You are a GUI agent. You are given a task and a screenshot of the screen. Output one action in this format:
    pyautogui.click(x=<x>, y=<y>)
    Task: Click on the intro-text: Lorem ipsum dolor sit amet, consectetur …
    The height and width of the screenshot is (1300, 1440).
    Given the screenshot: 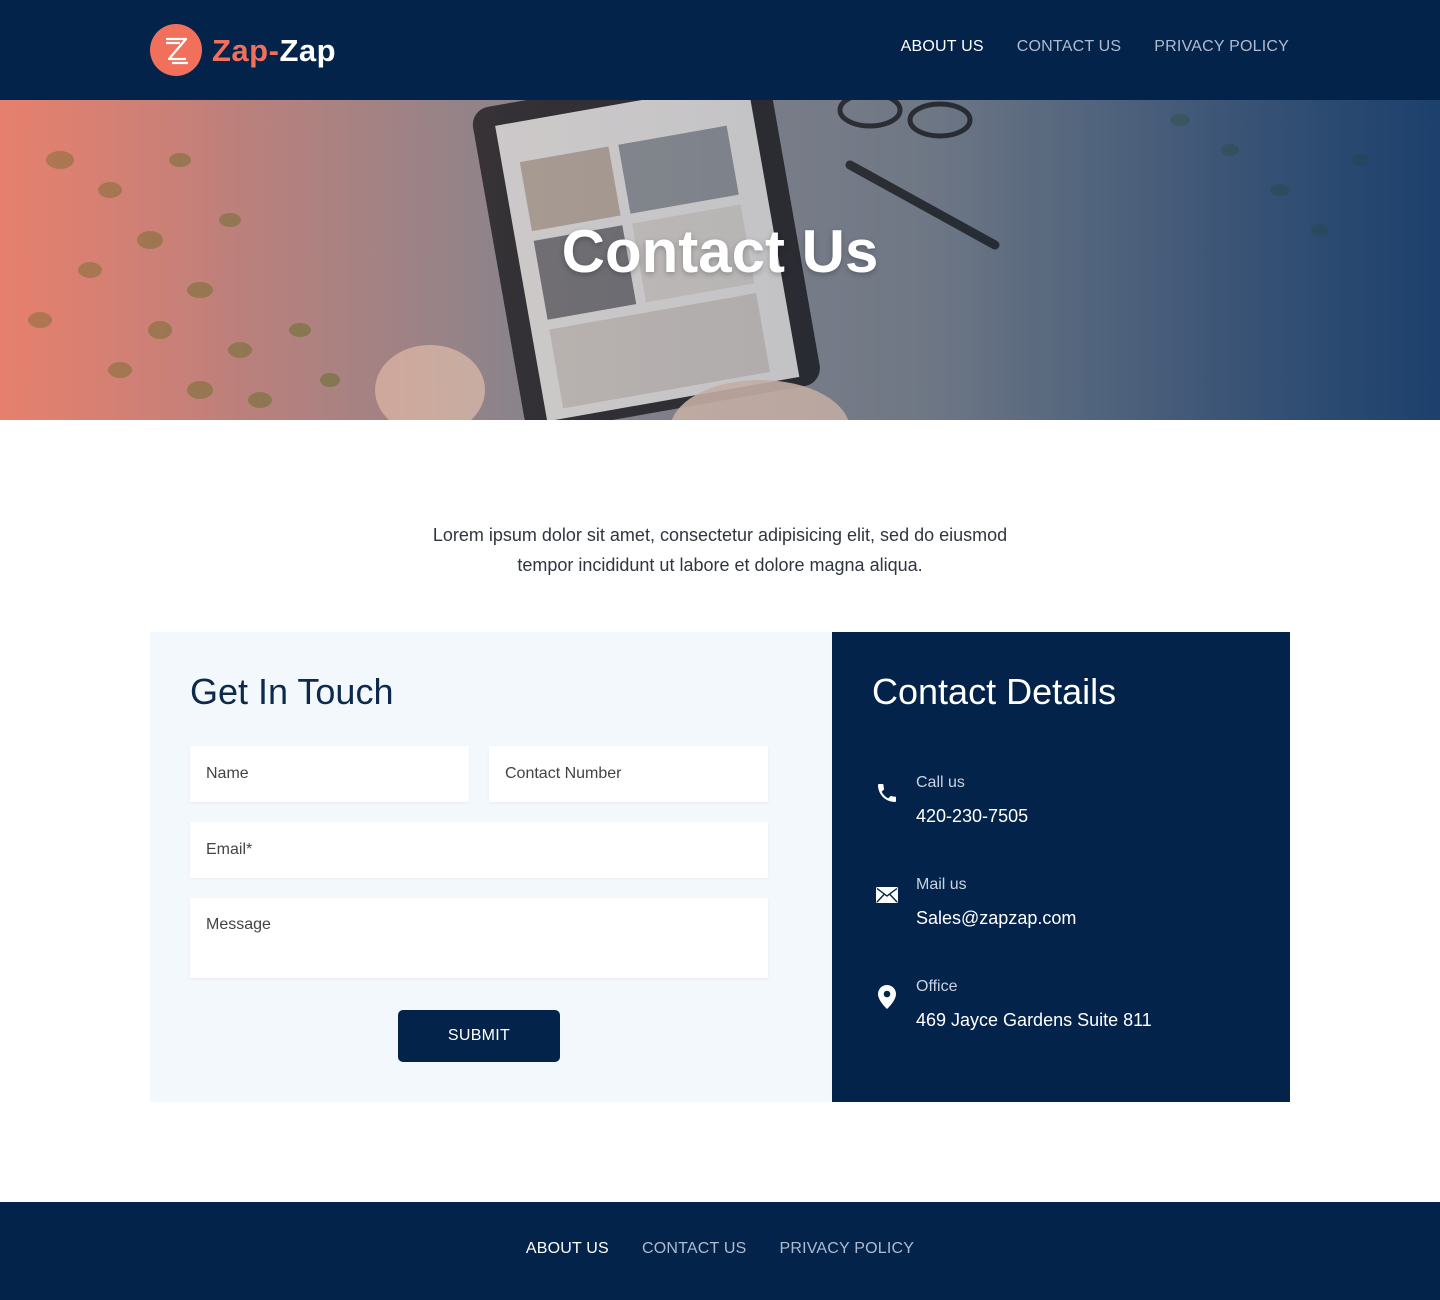 What is the action you would take?
    pyautogui.click(x=720, y=550)
    